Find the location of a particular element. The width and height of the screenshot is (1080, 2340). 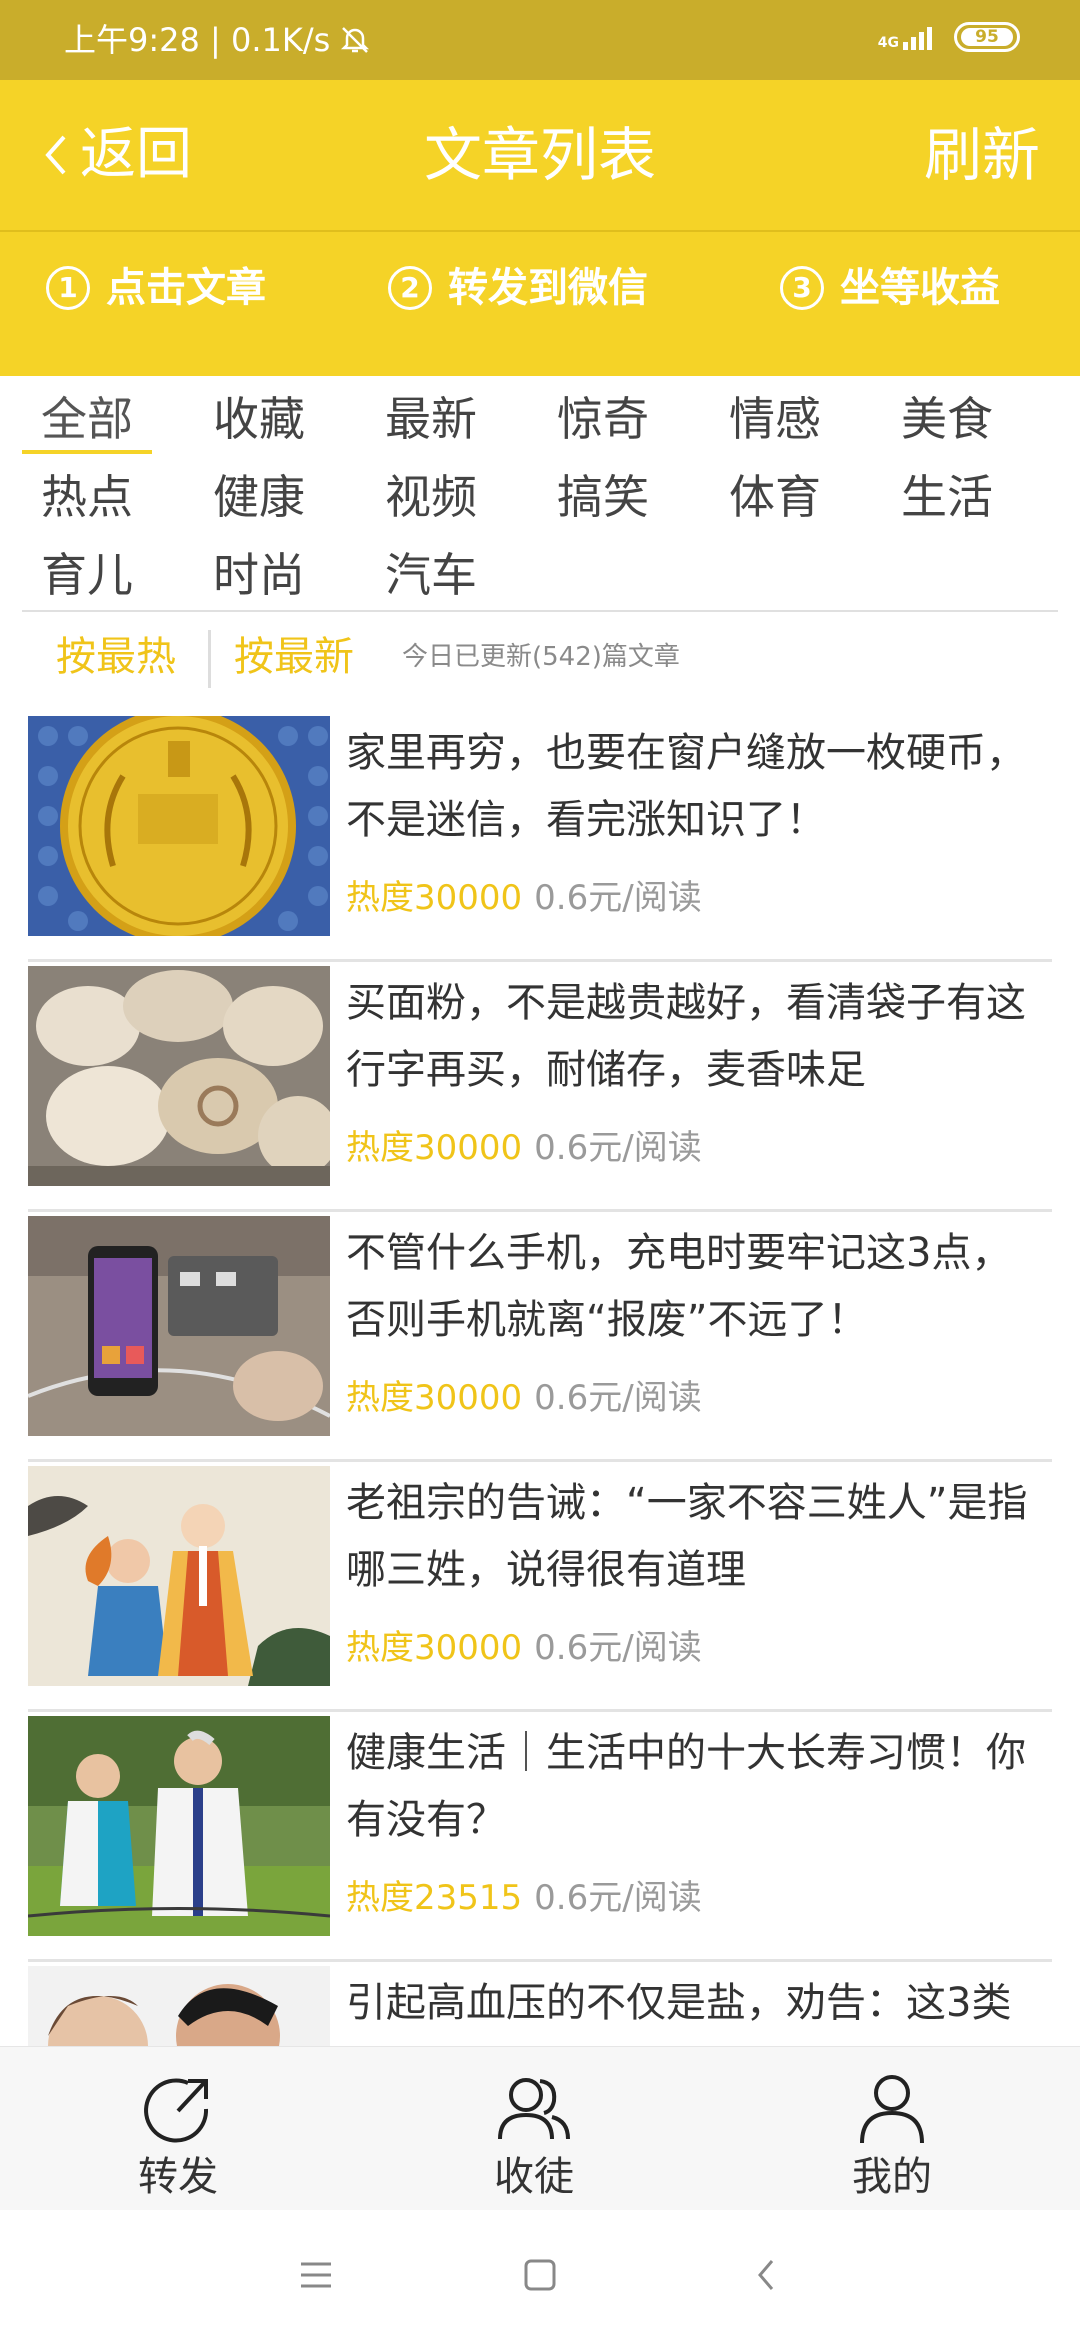

category-tab: 情感 is located at coordinates (775, 419).